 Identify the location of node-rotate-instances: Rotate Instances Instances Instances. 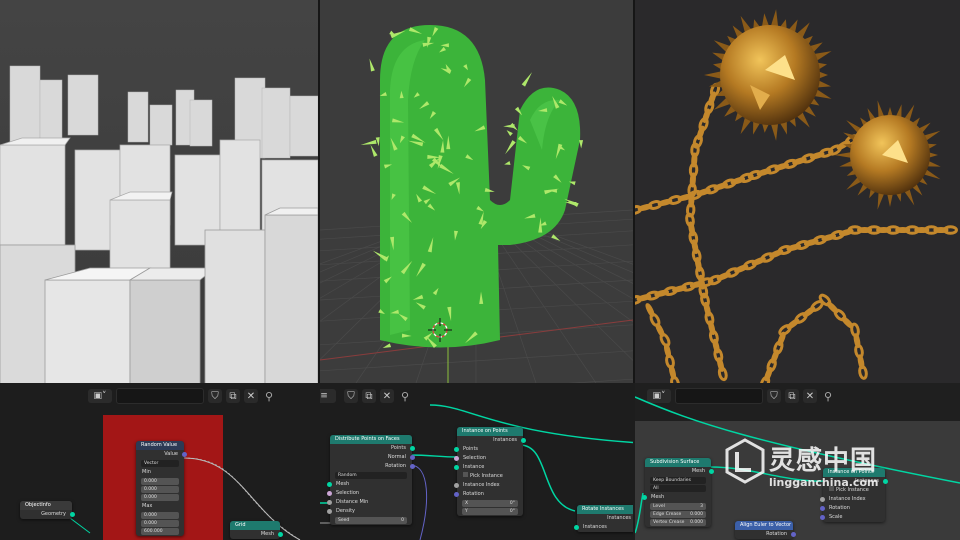
(603, 518).